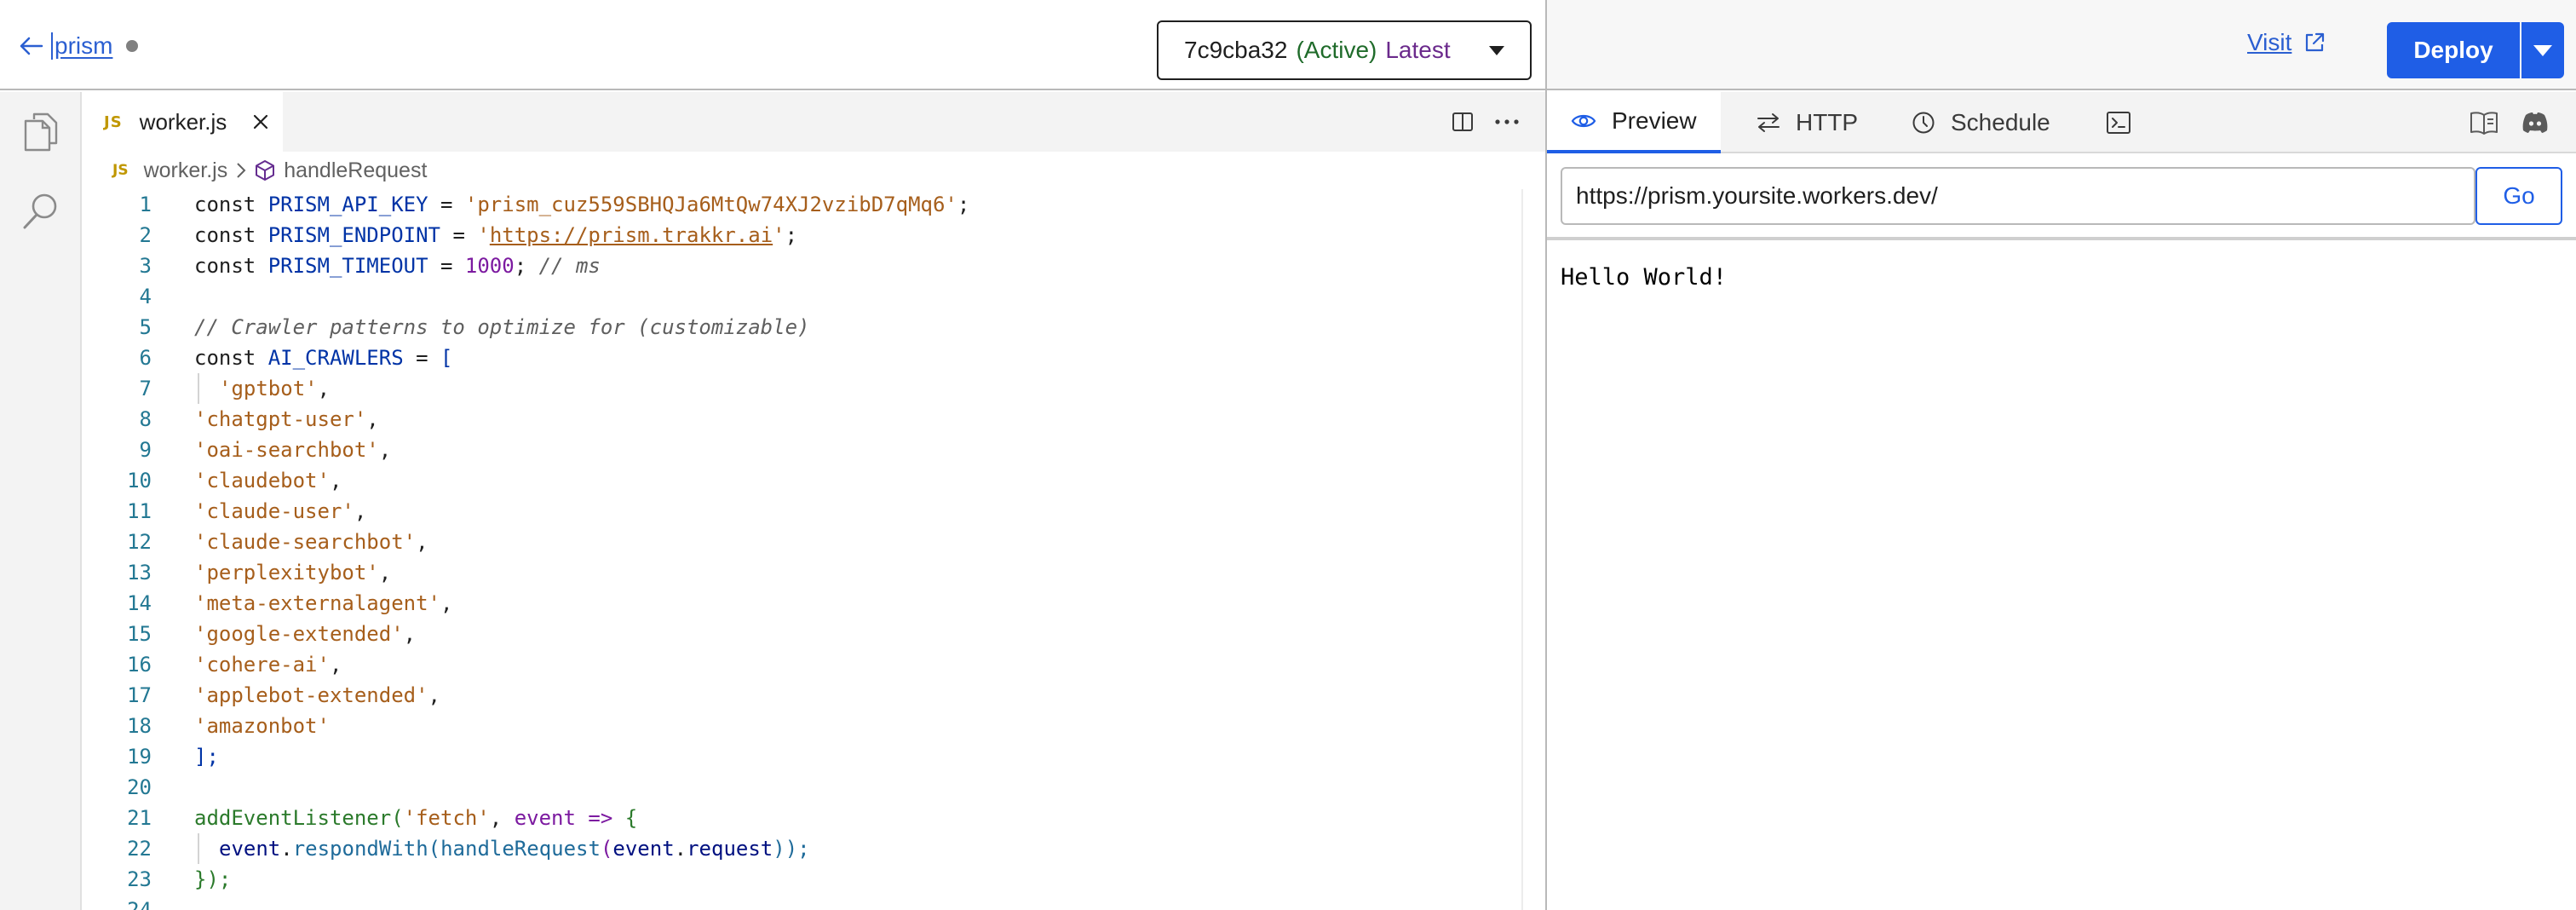 The image size is (2576, 910). I want to click on code-line: 11 'claude-user',, so click(801, 511).